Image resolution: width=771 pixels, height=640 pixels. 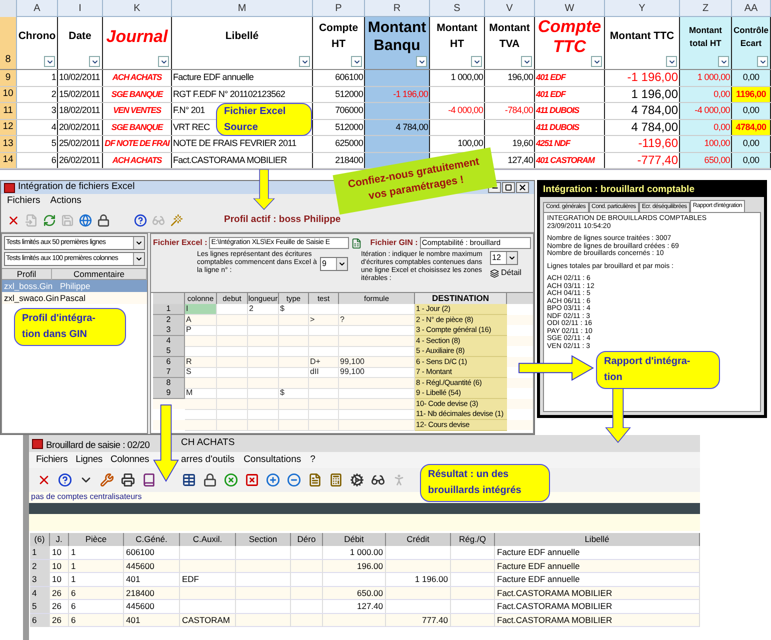 What do you see at coordinates (642, 36) in the screenshot?
I see `column-header: Montant TTC` at bounding box center [642, 36].